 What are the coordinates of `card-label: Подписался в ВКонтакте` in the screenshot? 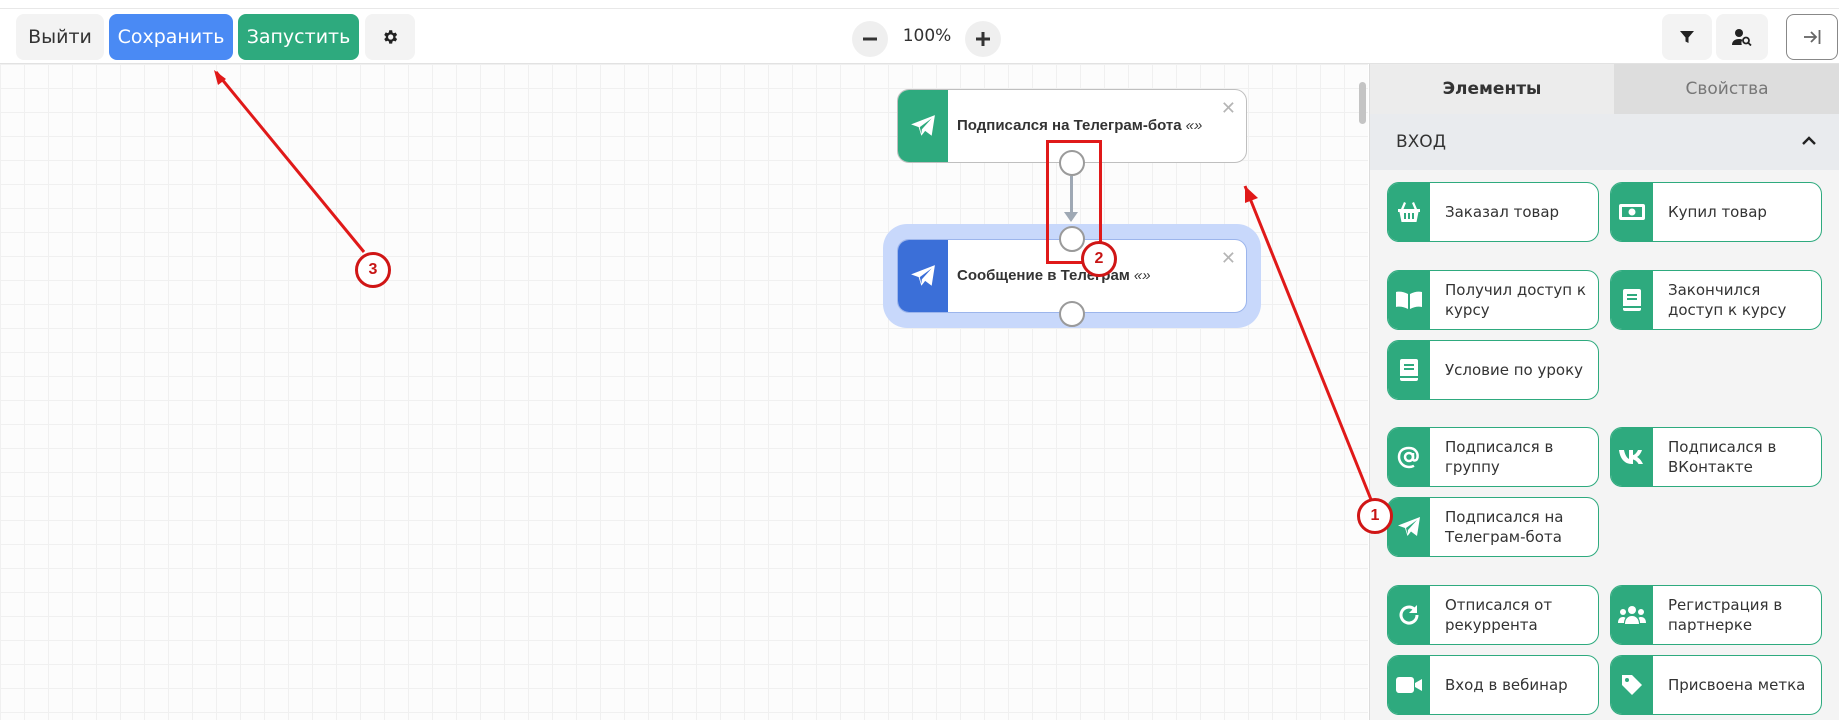 It's located at (1722, 457).